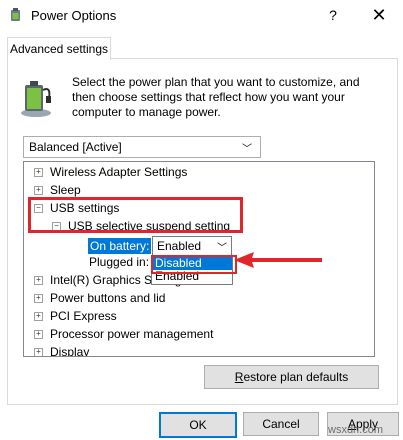 The height and width of the screenshot is (440, 403). What do you see at coordinates (120, 246) in the screenshot?
I see `on-battery-label: On battery:` at bounding box center [120, 246].